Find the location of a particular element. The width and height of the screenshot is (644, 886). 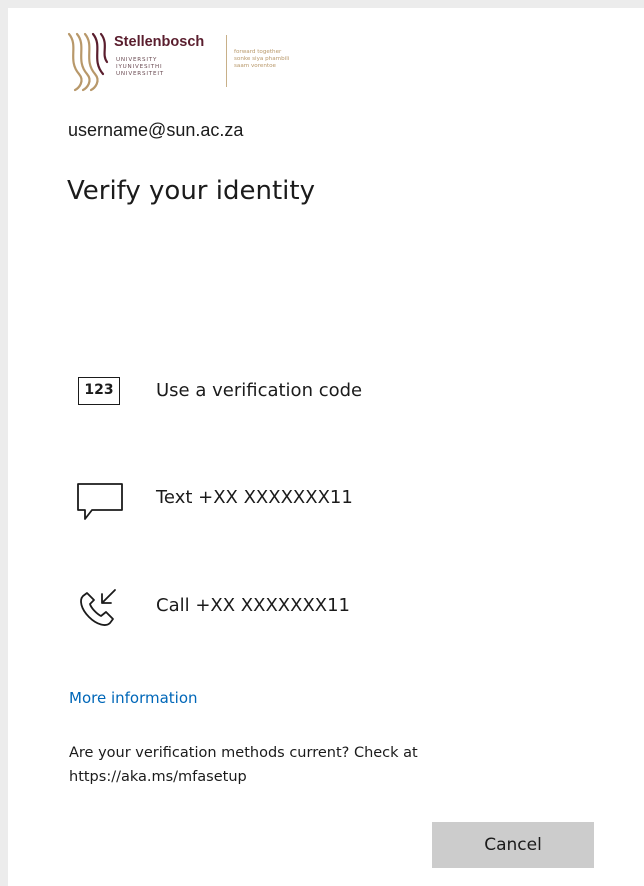

code-badge: 123 is located at coordinates (99, 391).